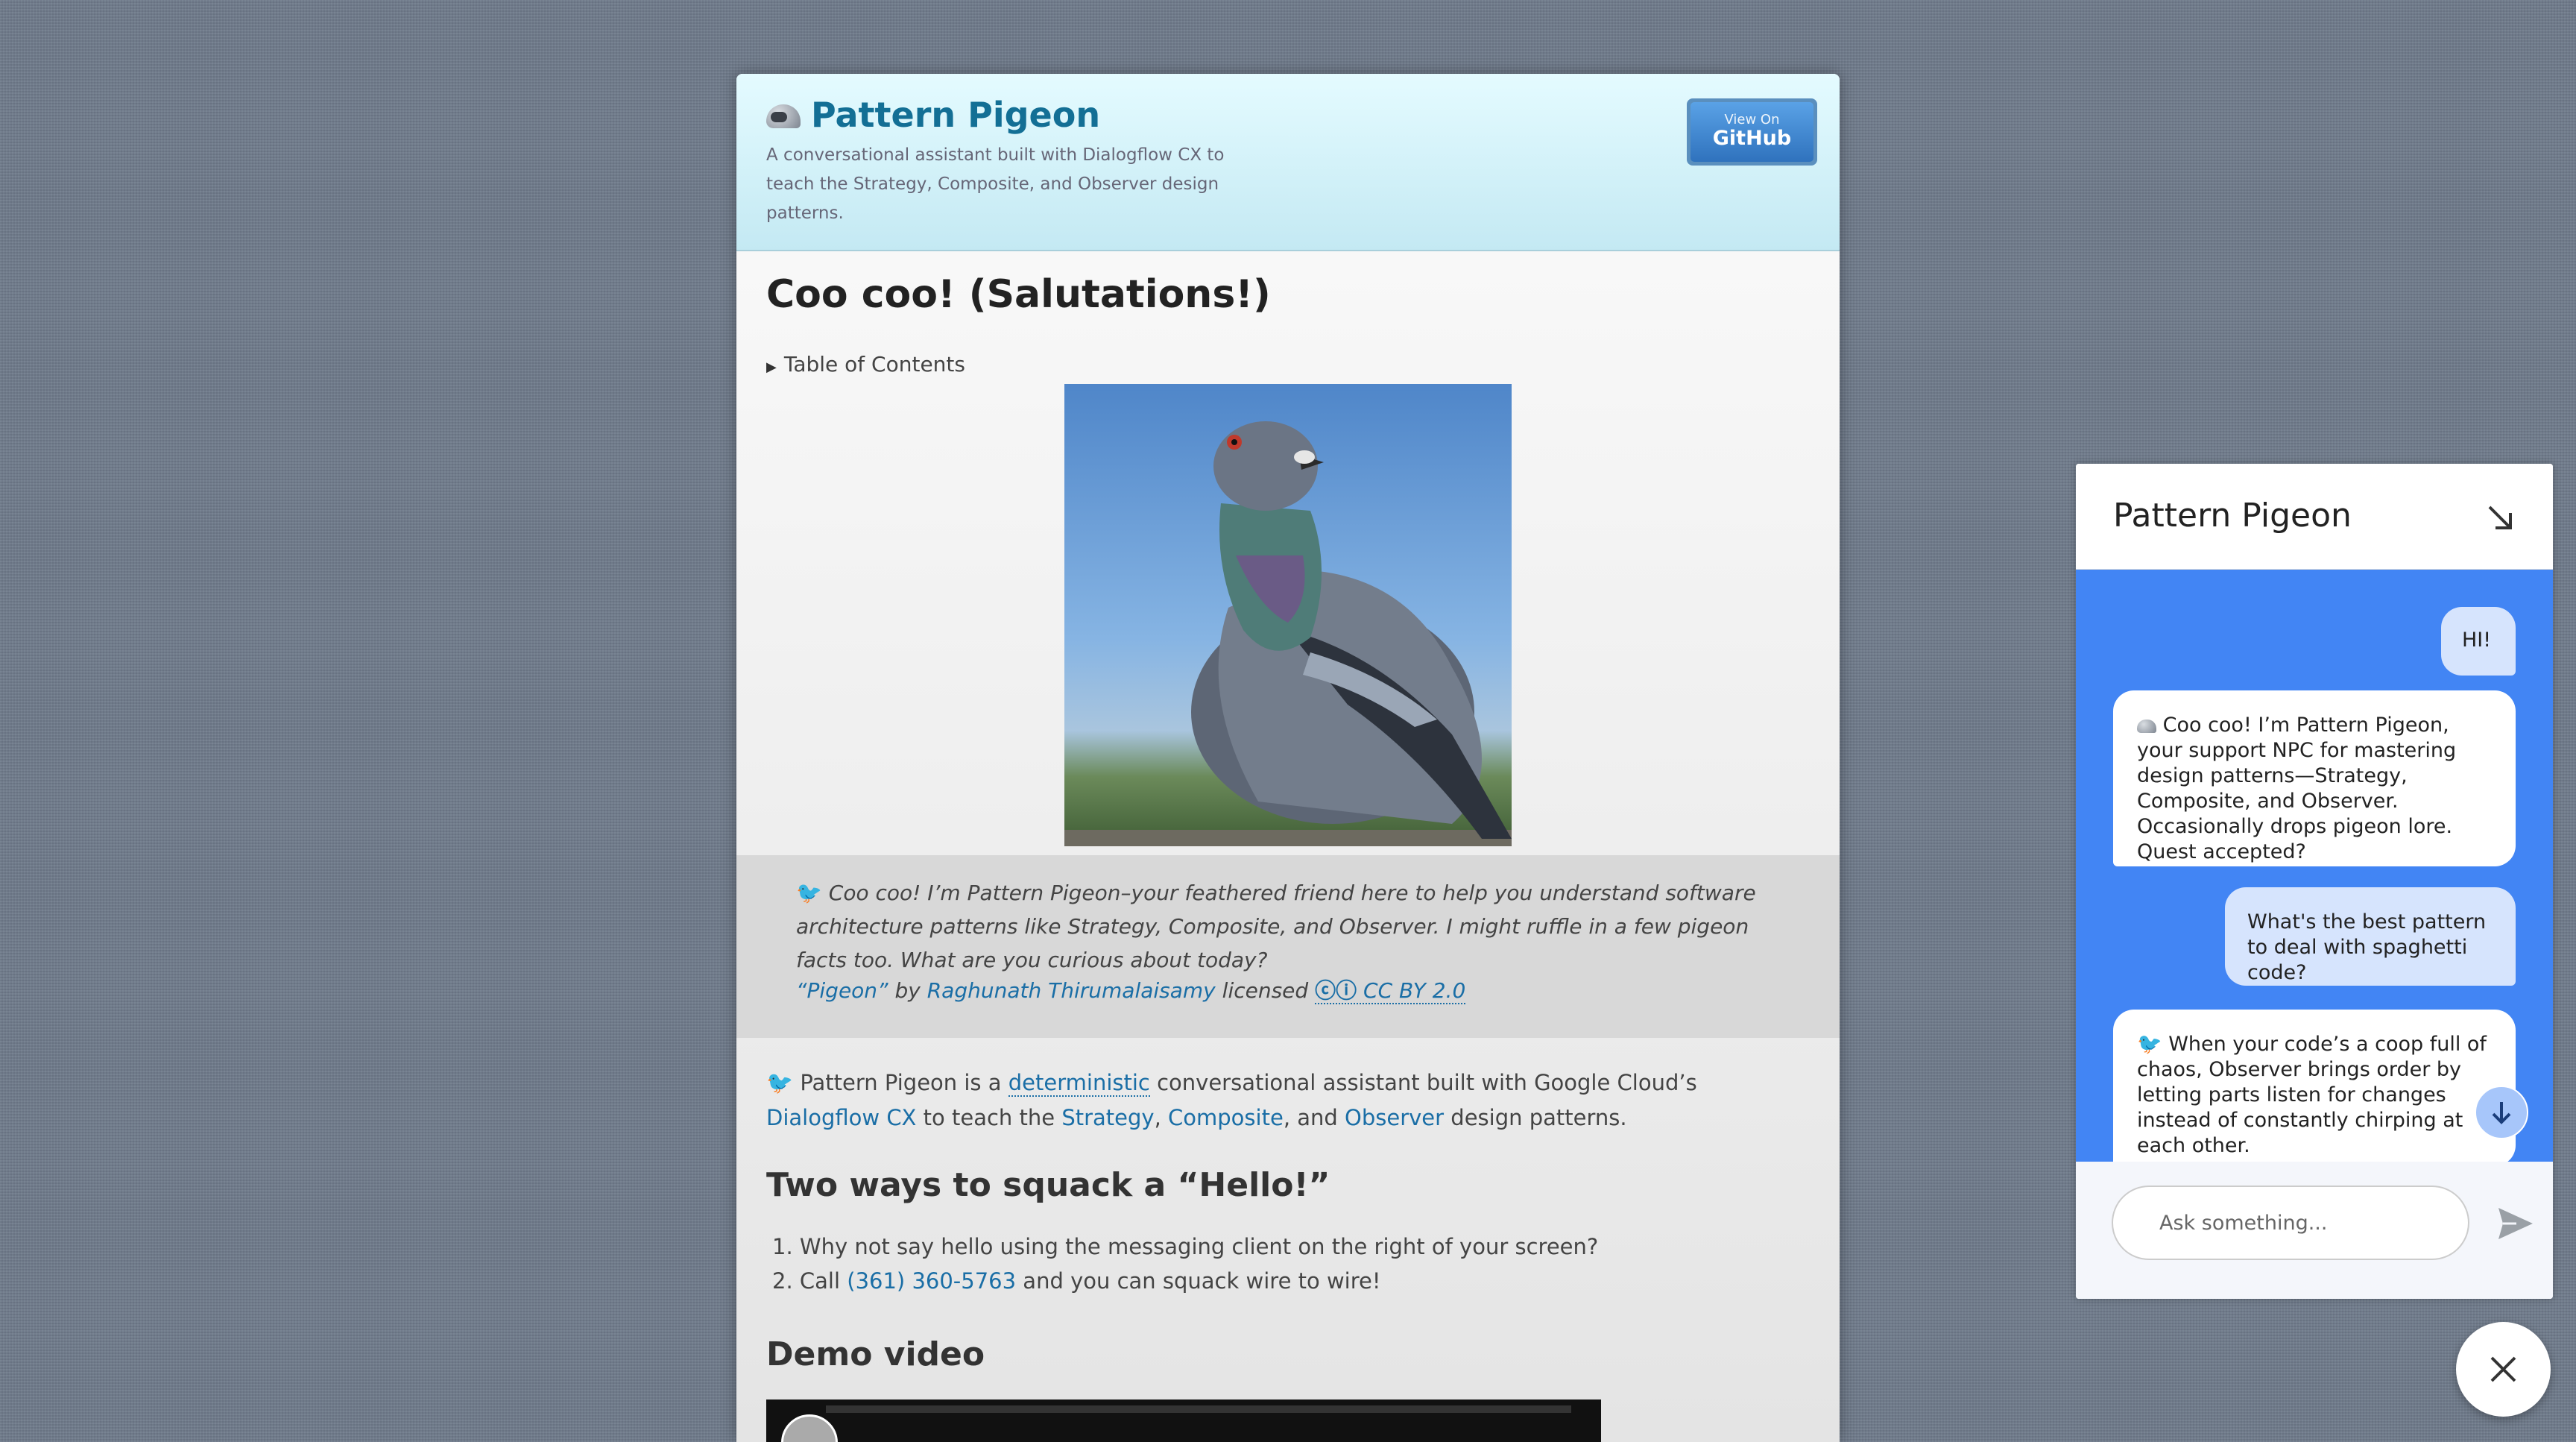 The height and width of the screenshot is (1442, 2576). I want to click on chat-header: Pattern Pigeon, so click(2314, 517).